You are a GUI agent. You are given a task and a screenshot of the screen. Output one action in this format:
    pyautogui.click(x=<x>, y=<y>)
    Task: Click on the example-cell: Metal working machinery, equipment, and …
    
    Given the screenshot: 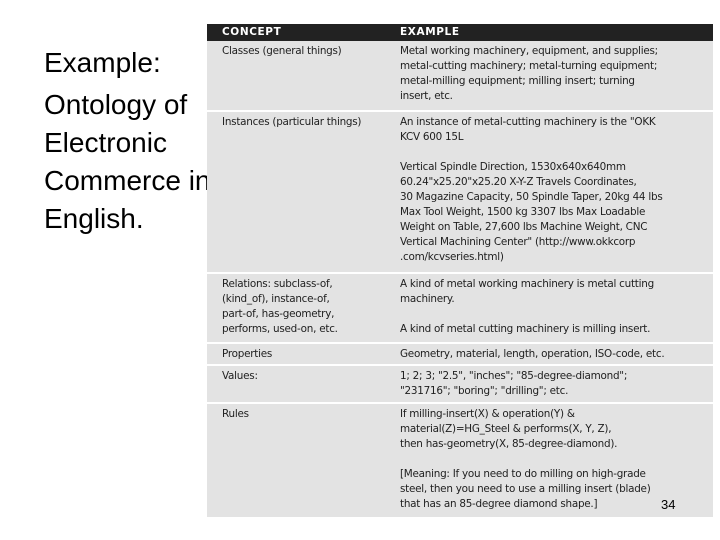 What is the action you would take?
    pyautogui.click(x=529, y=73)
    